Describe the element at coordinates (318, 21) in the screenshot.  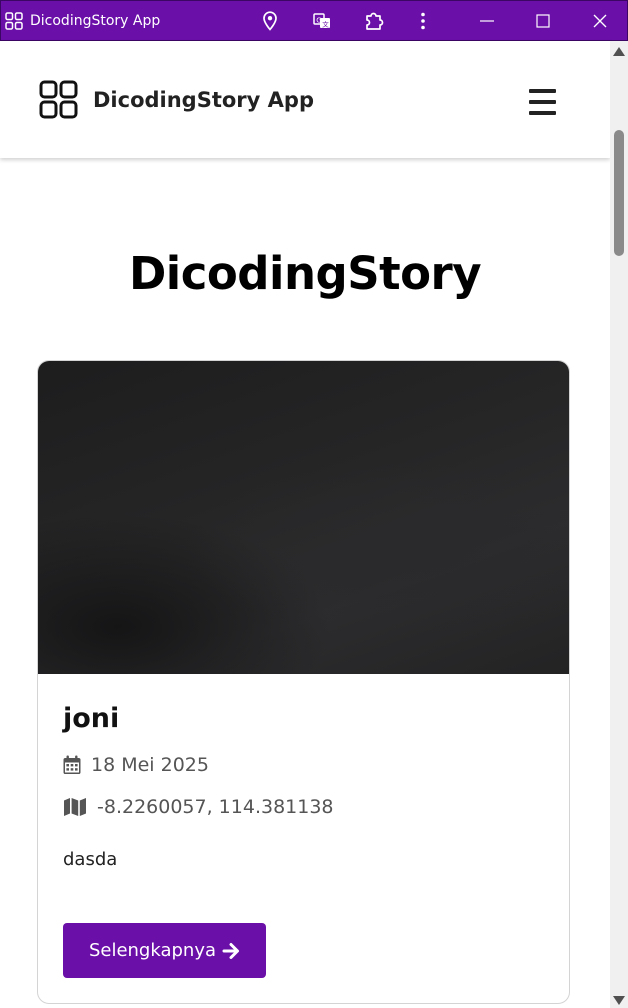
I see `svg-text: G` at that location.